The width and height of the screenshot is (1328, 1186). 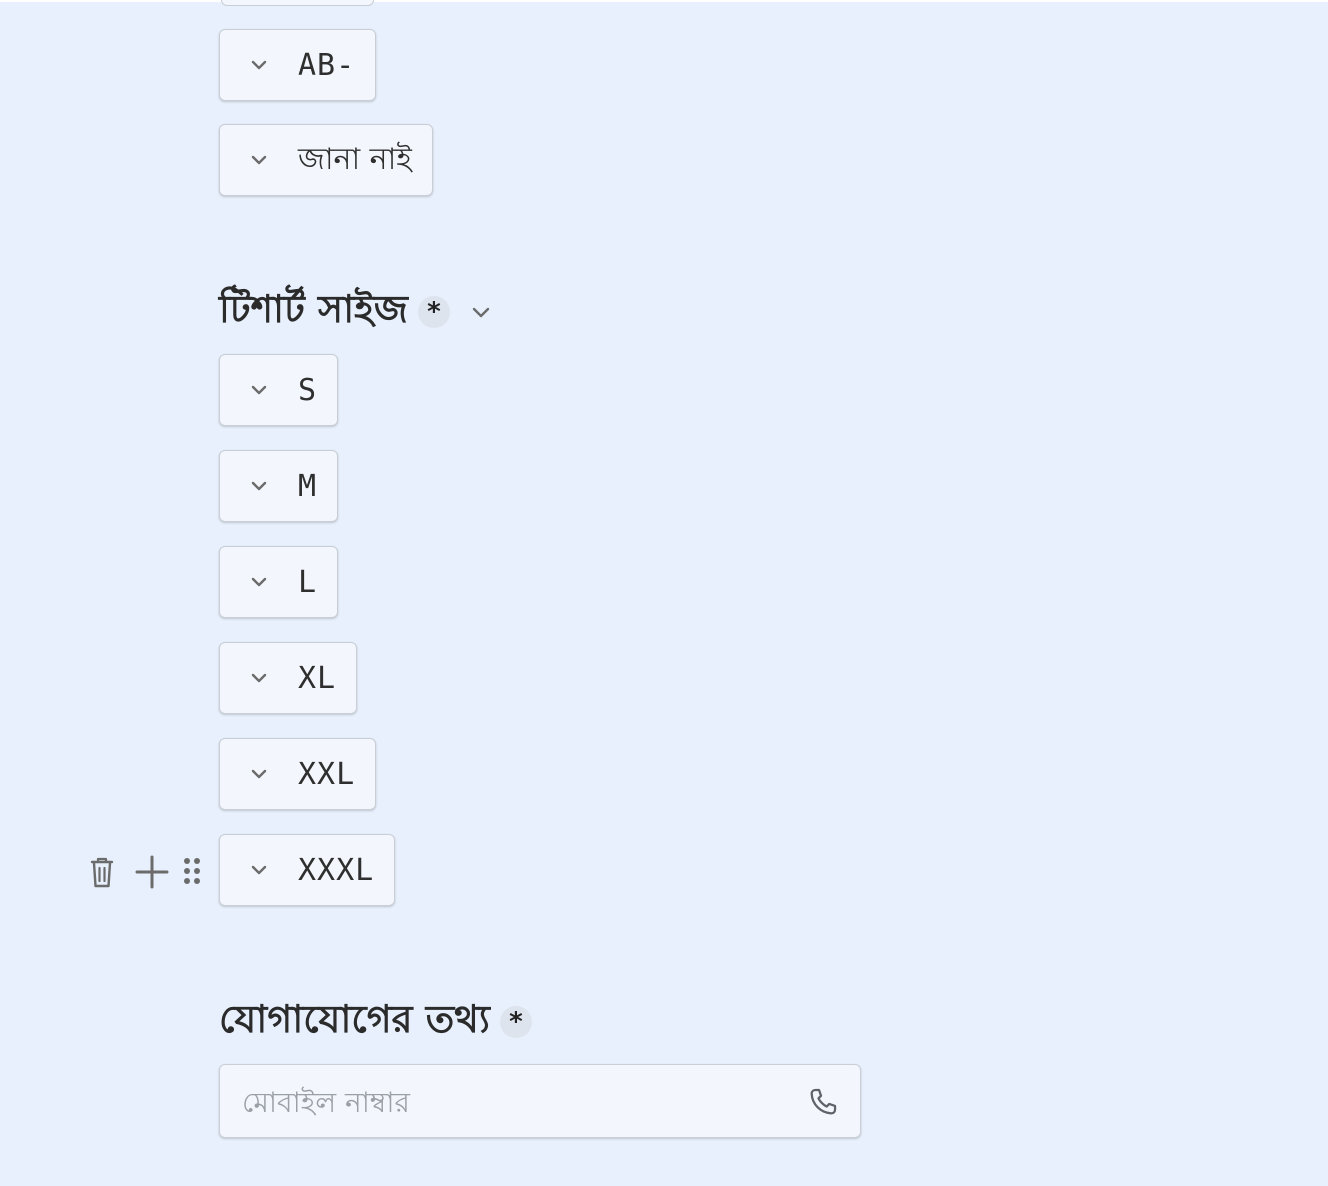 What do you see at coordinates (152, 872) in the screenshot?
I see `plus-icon` at bounding box center [152, 872].